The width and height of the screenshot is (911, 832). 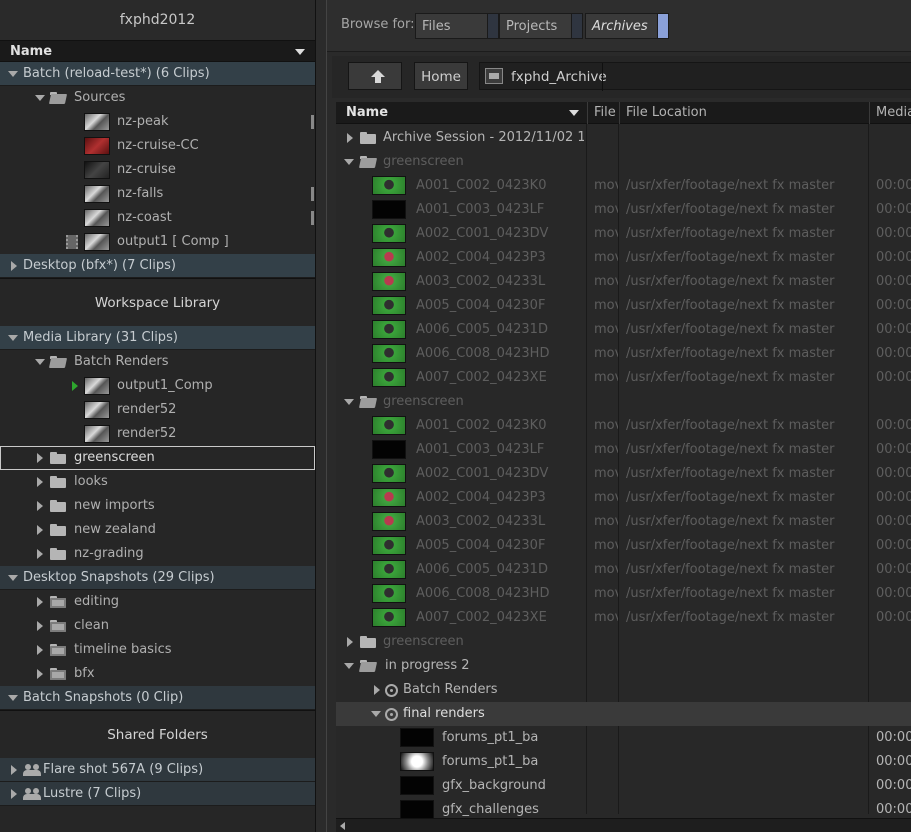 What do you see at coordinates (157, 386) in the screenshot?
I see `render-clip: output1_Comp` at bounding box center [157, 386].